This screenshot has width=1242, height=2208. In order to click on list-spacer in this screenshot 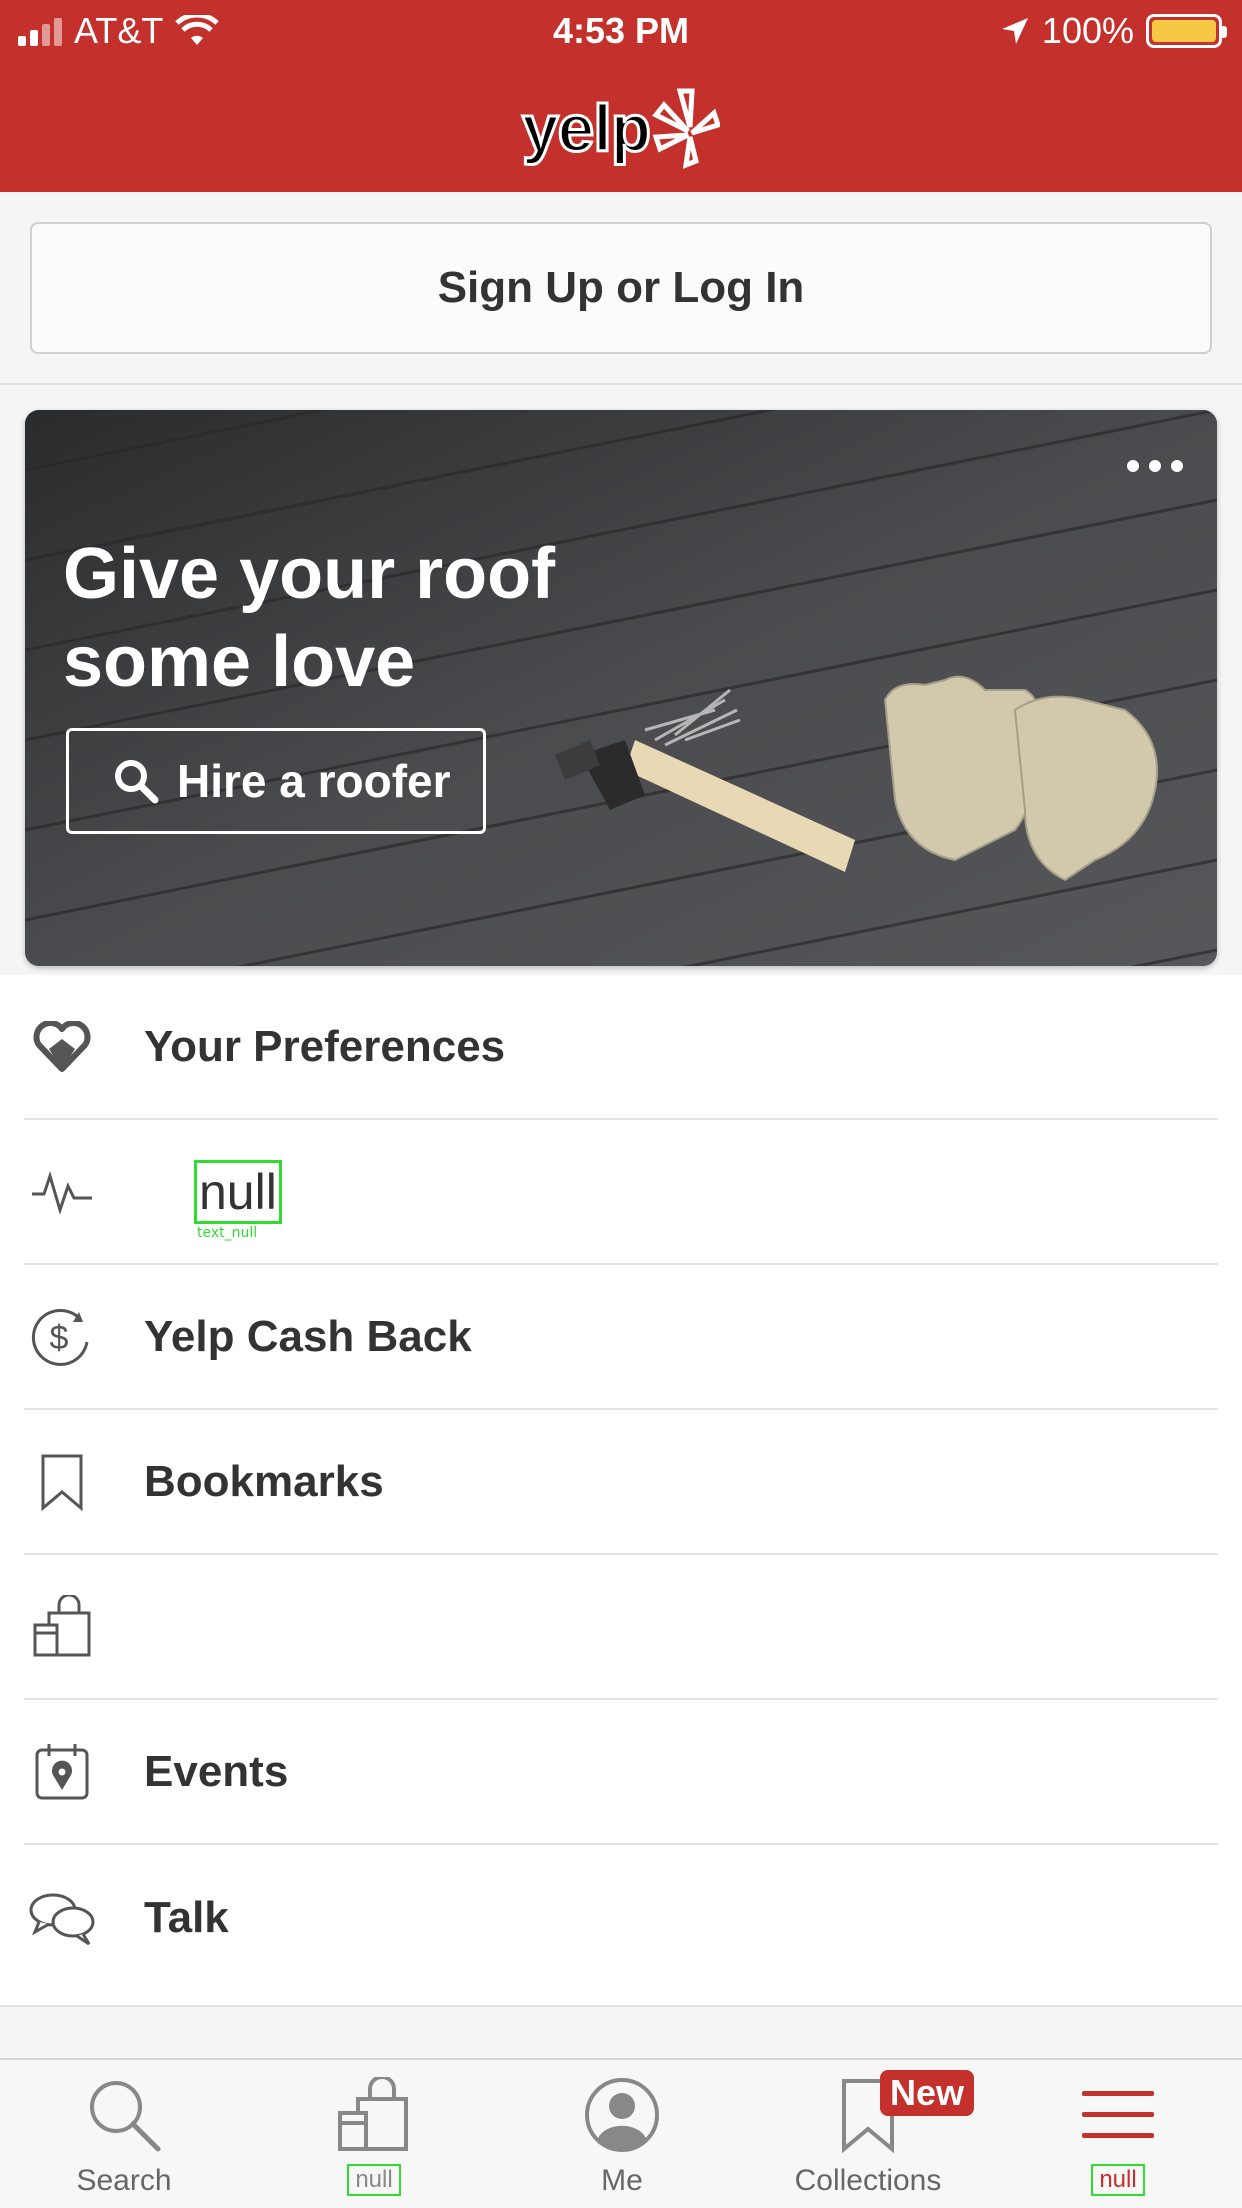, I will do `click(621, 2032)`.